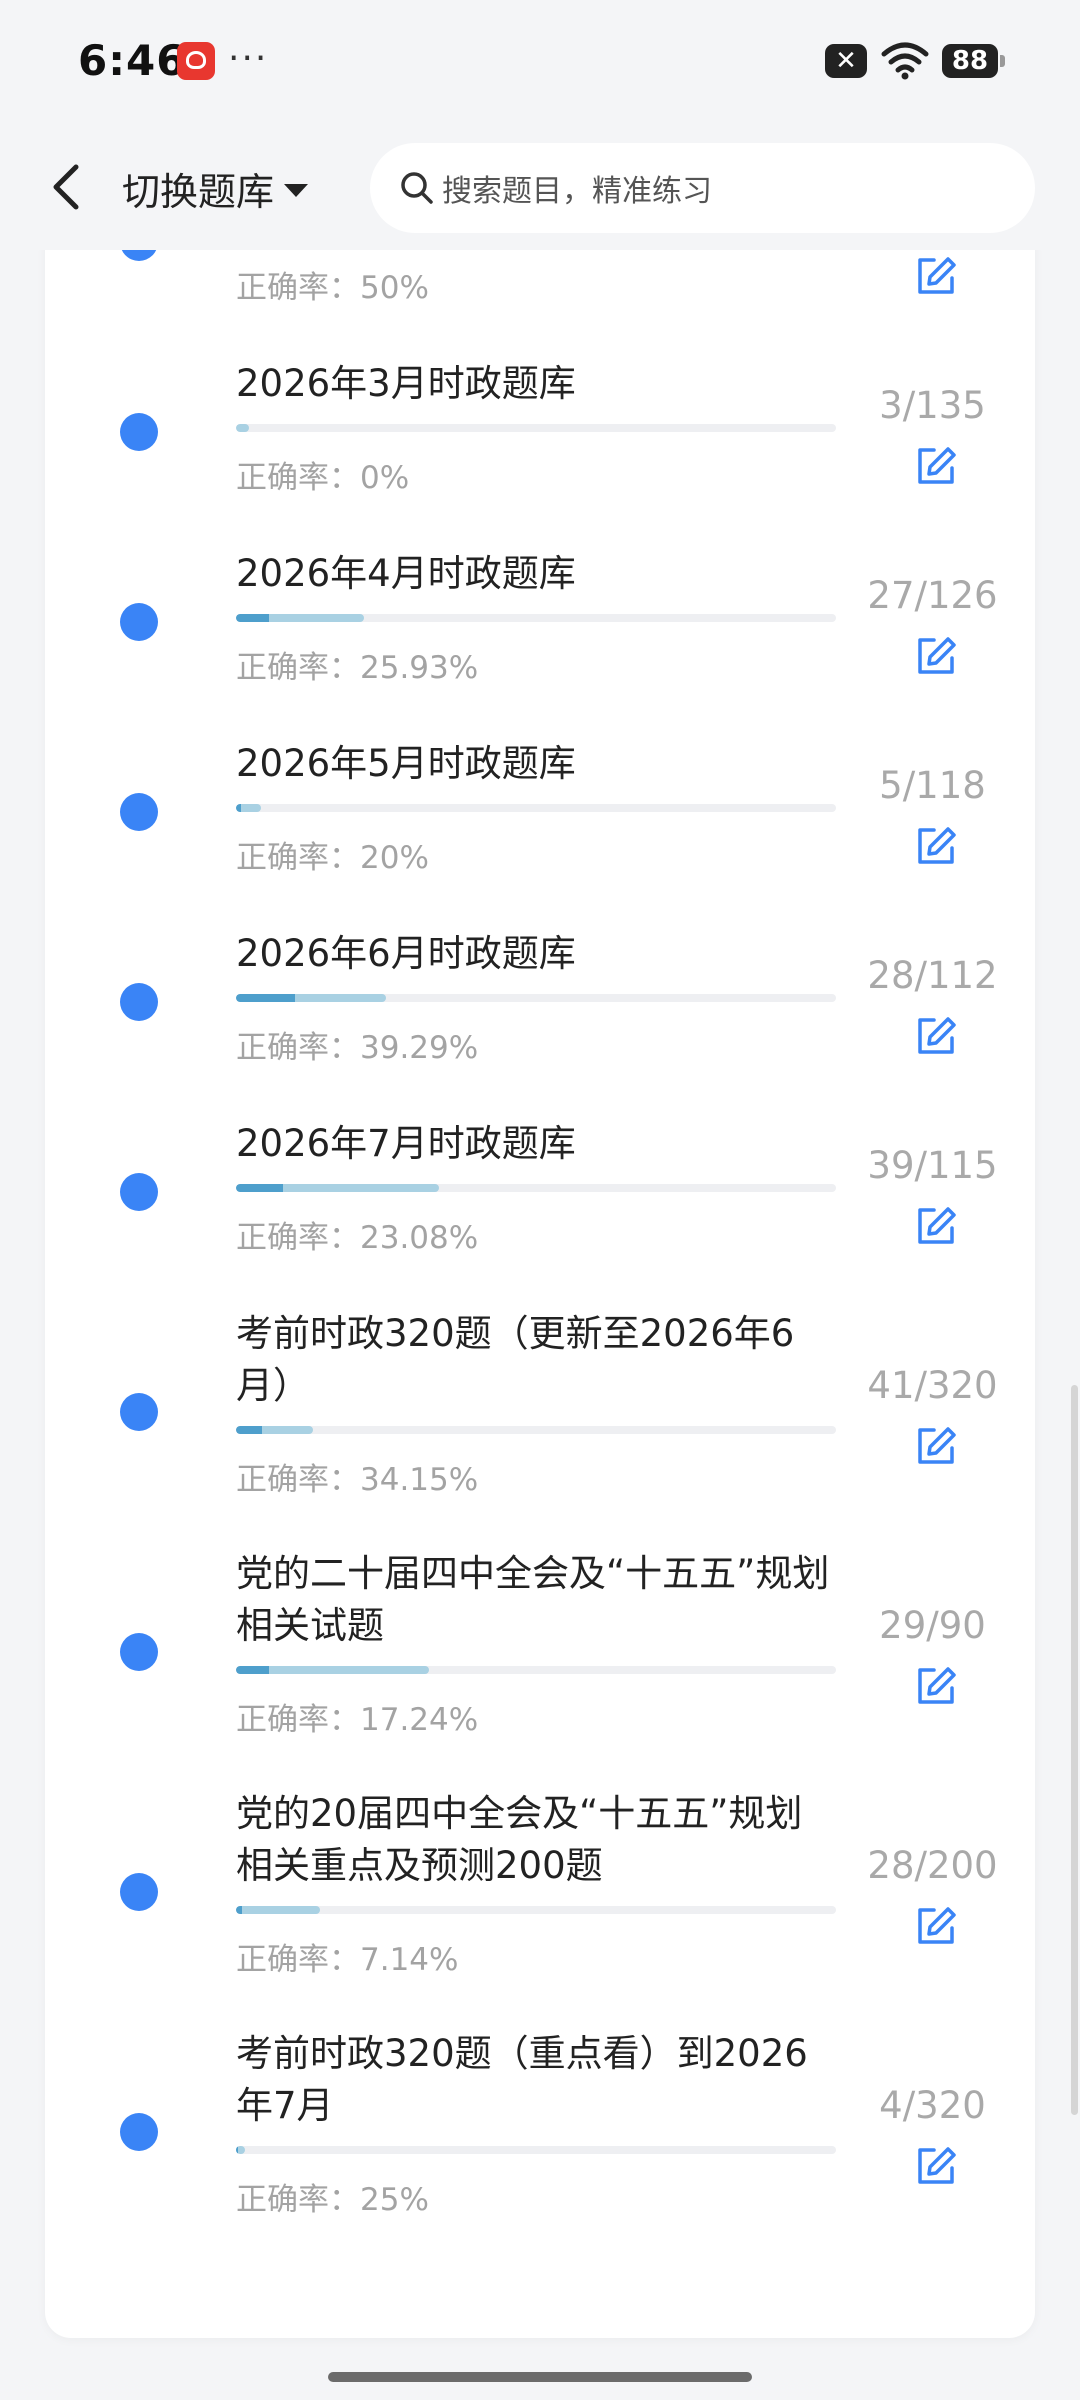  Describe the element at coordinates (515, 1359) in the screenshot. I see `item-title: 考前时政320题（更新至2026年6月）` at that location.